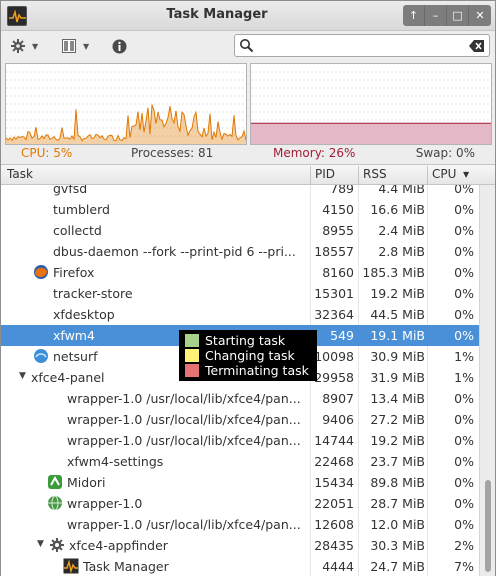  I want to click on table-row: tracker-store 15301 19.2 MiB 0%, so click(240, 293).